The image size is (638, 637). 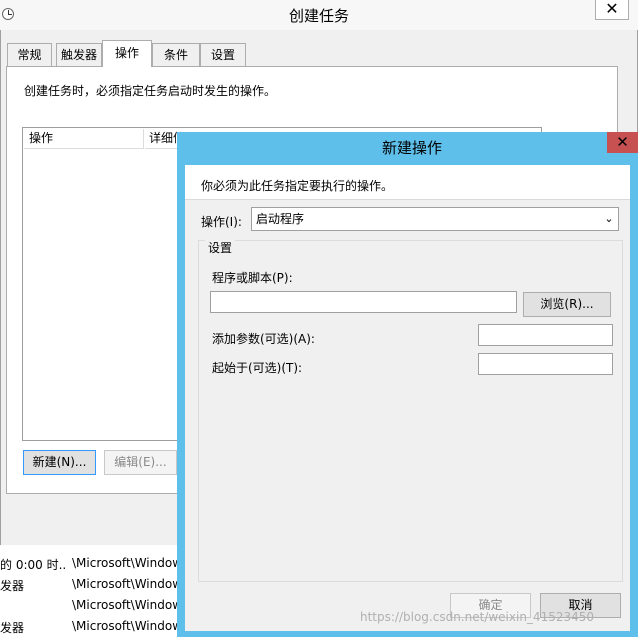 I want to click on chevron-down-icon: ⌄, so click(x=609, y=219).